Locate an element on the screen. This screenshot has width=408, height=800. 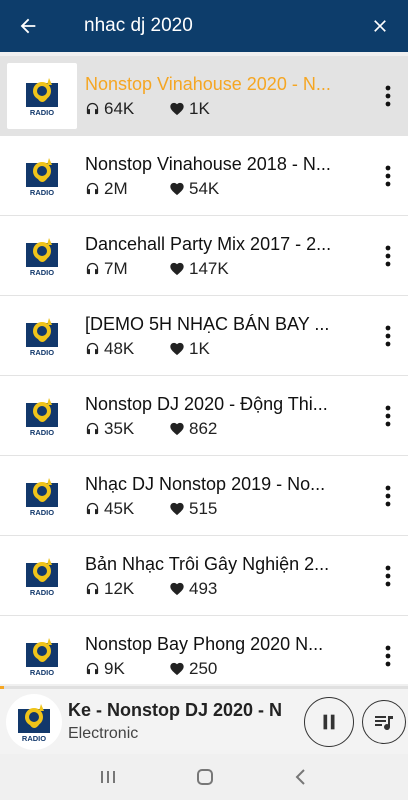
now-playing-logo: RADIO is located at coordinates (34, 721).